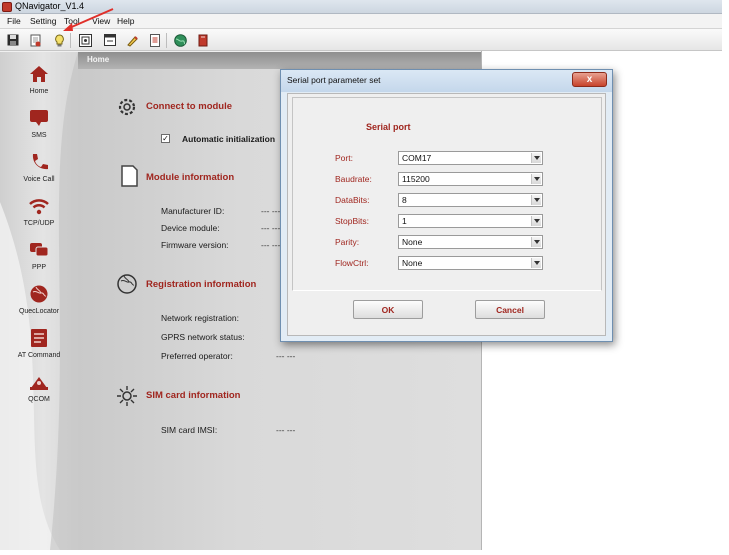 This screenshot has width=729, height=555. What do you see at coordinates (39, 355) in the screenshot?
I see `sidebar-item-label: AT Command` at bounding box center [39, 355].